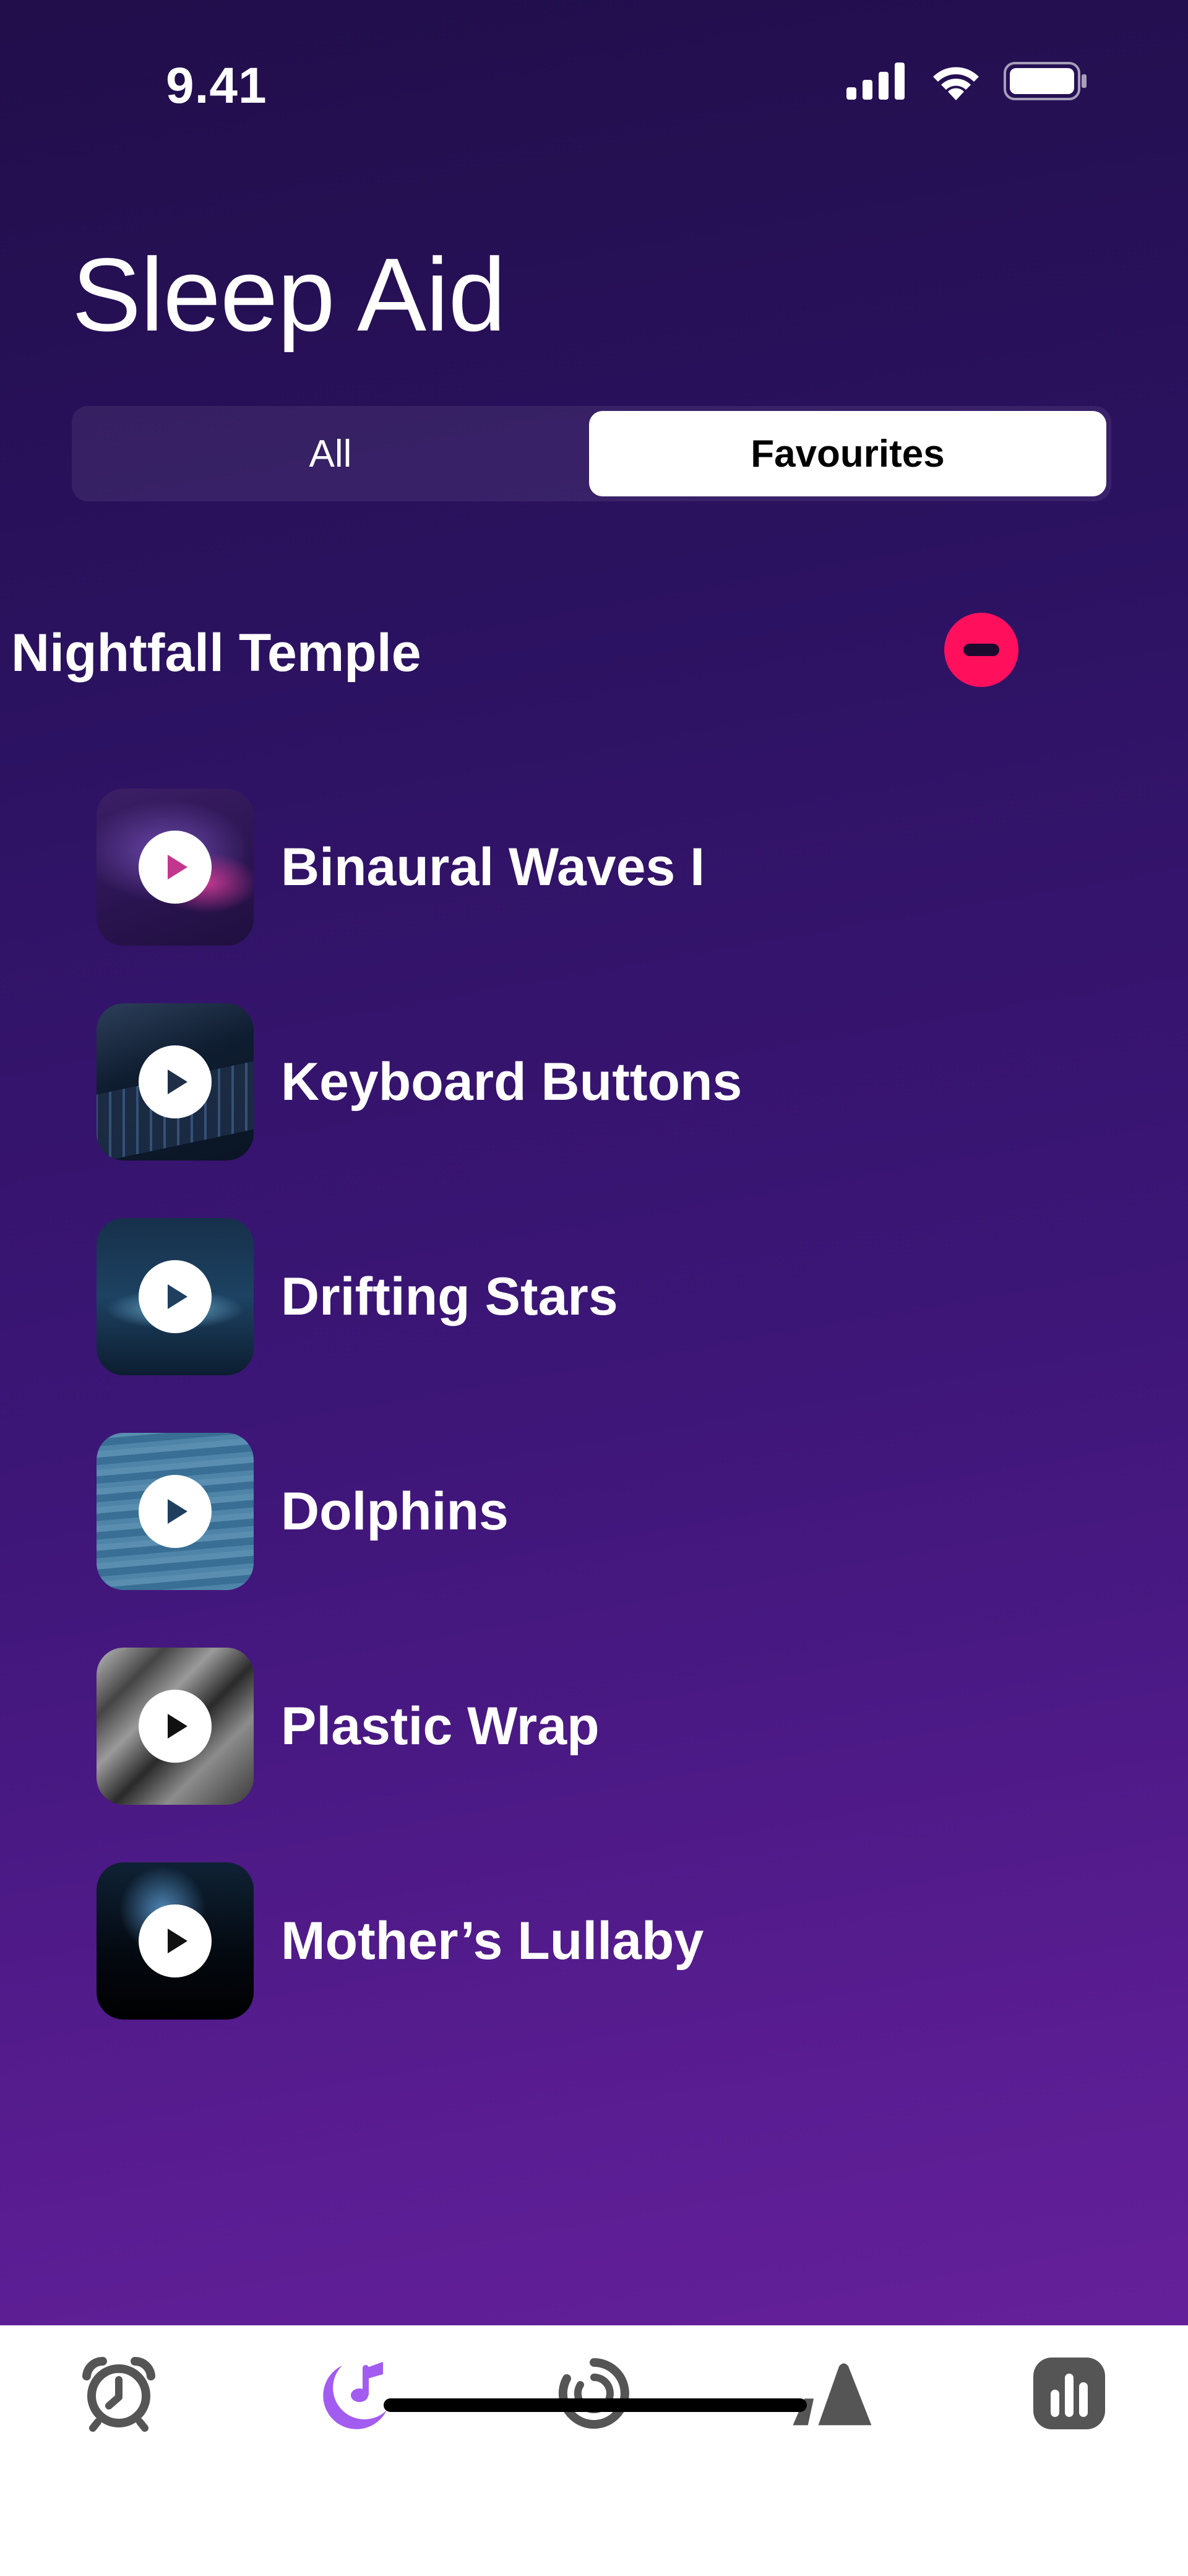  I want to click on section-title: Nightfall Temple, so click(216, 653).